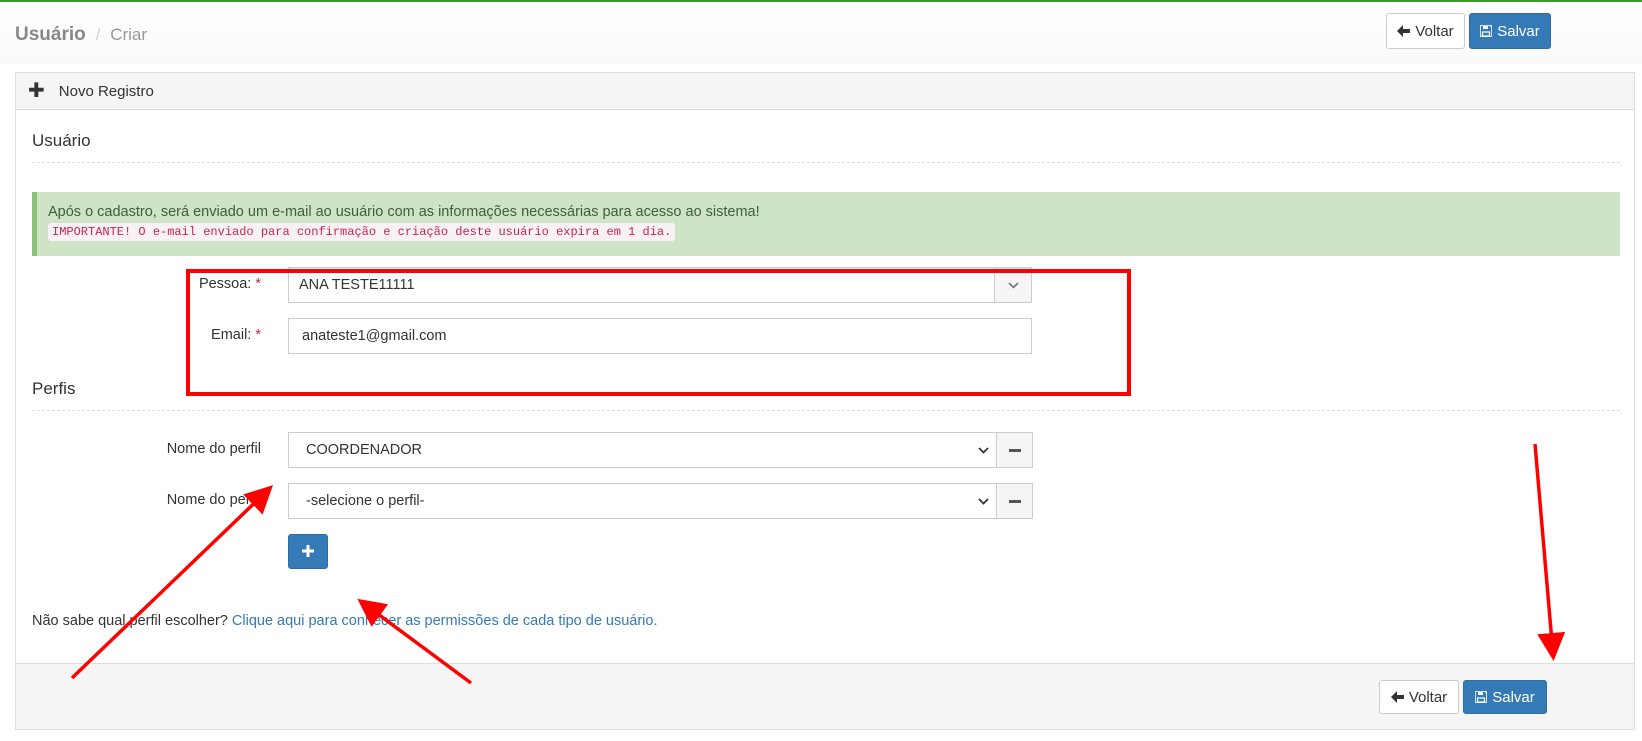 This screenshot has height=741, width=1642. What do you see at coordinates (821, 33) in the screenshot?
I see `page-header: Usuário / Criar Voltar Salvar` at bounding box center [821, 33].